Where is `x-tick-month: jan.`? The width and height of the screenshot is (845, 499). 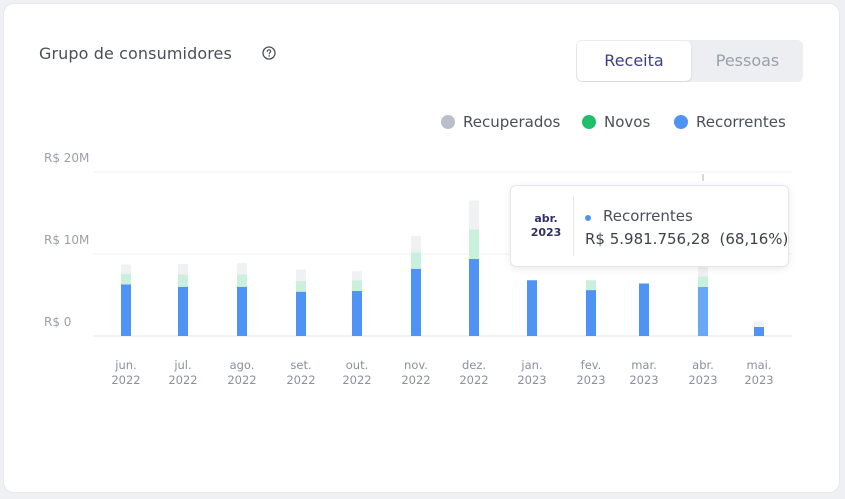
x-tick-month: jan. is located at coordinates (531, 365).